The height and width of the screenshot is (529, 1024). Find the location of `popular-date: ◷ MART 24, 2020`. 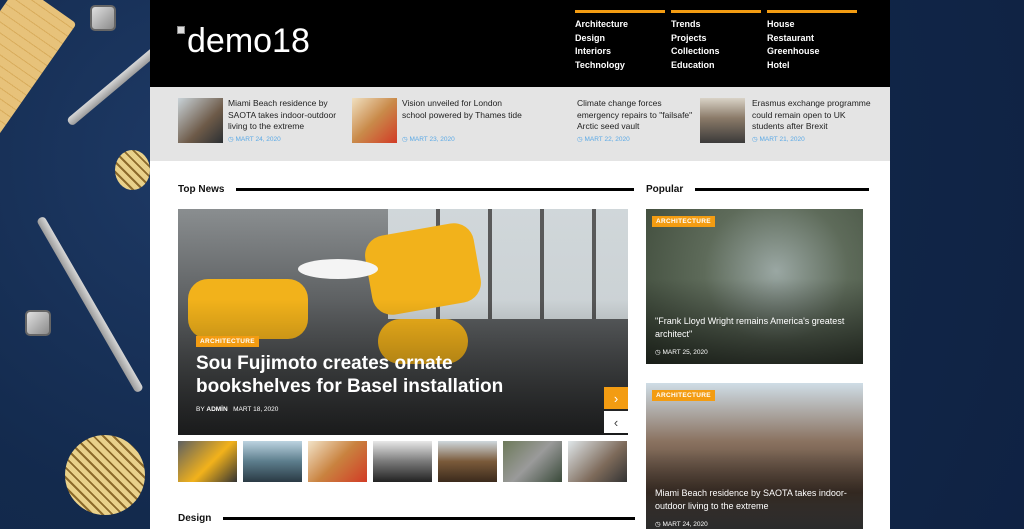

popular-date: ◷ MART 24, 2020 is located at coordinates (681, 524).